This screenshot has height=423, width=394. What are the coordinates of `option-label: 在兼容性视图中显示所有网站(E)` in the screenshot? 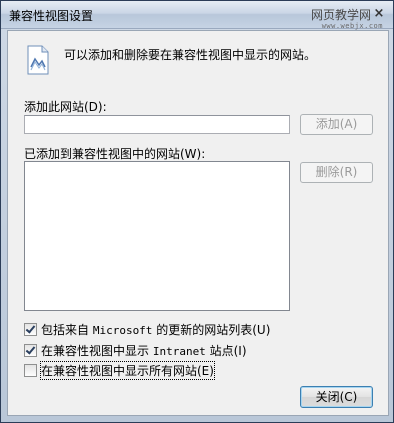 It's located at (127, 370).